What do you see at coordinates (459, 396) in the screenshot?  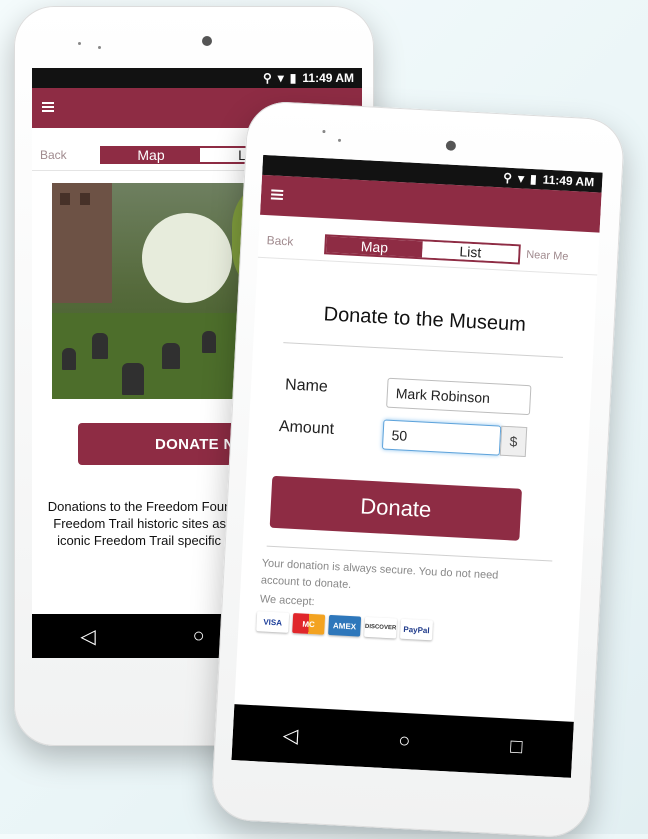 I see `name-field: Mark Robinson` at bounding box center [459, 396].